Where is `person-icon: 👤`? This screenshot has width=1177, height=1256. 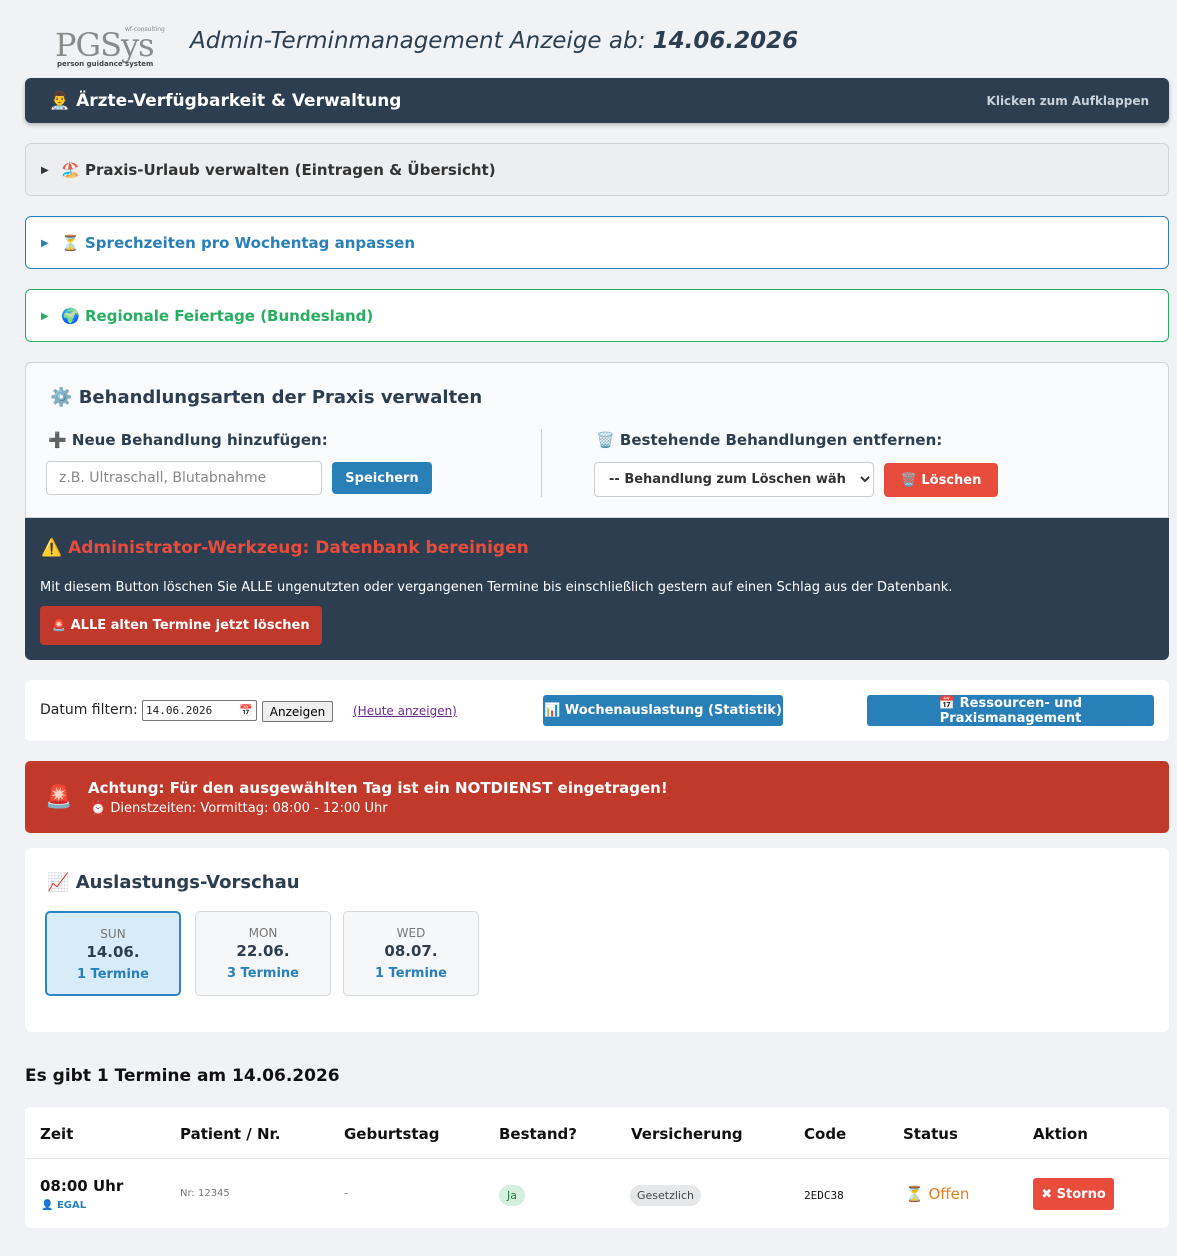 person-icon: 👤 is located at coordinates (47, 1205).